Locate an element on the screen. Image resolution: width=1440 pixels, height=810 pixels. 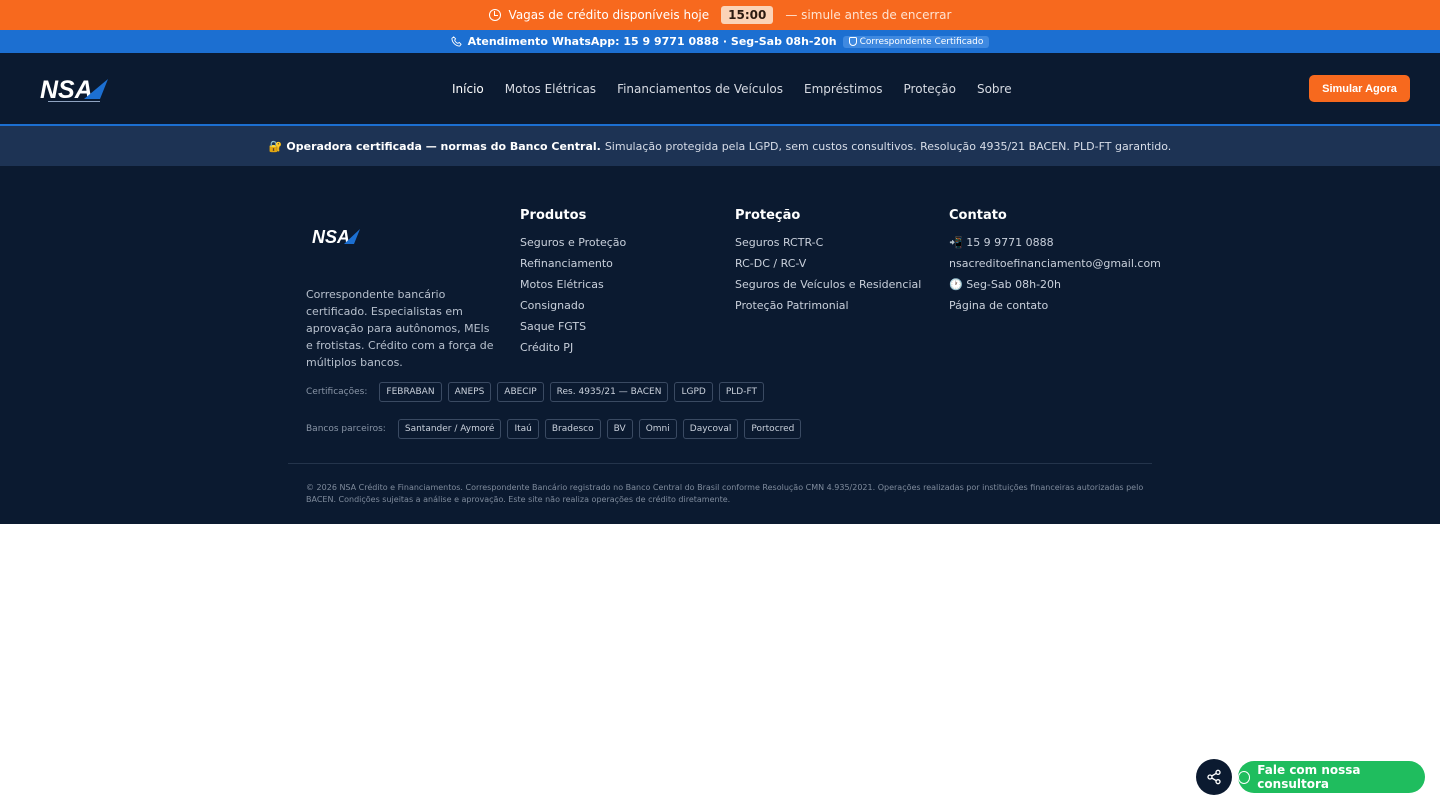
nav-inicio: Início is located at coordinates (468, 89).